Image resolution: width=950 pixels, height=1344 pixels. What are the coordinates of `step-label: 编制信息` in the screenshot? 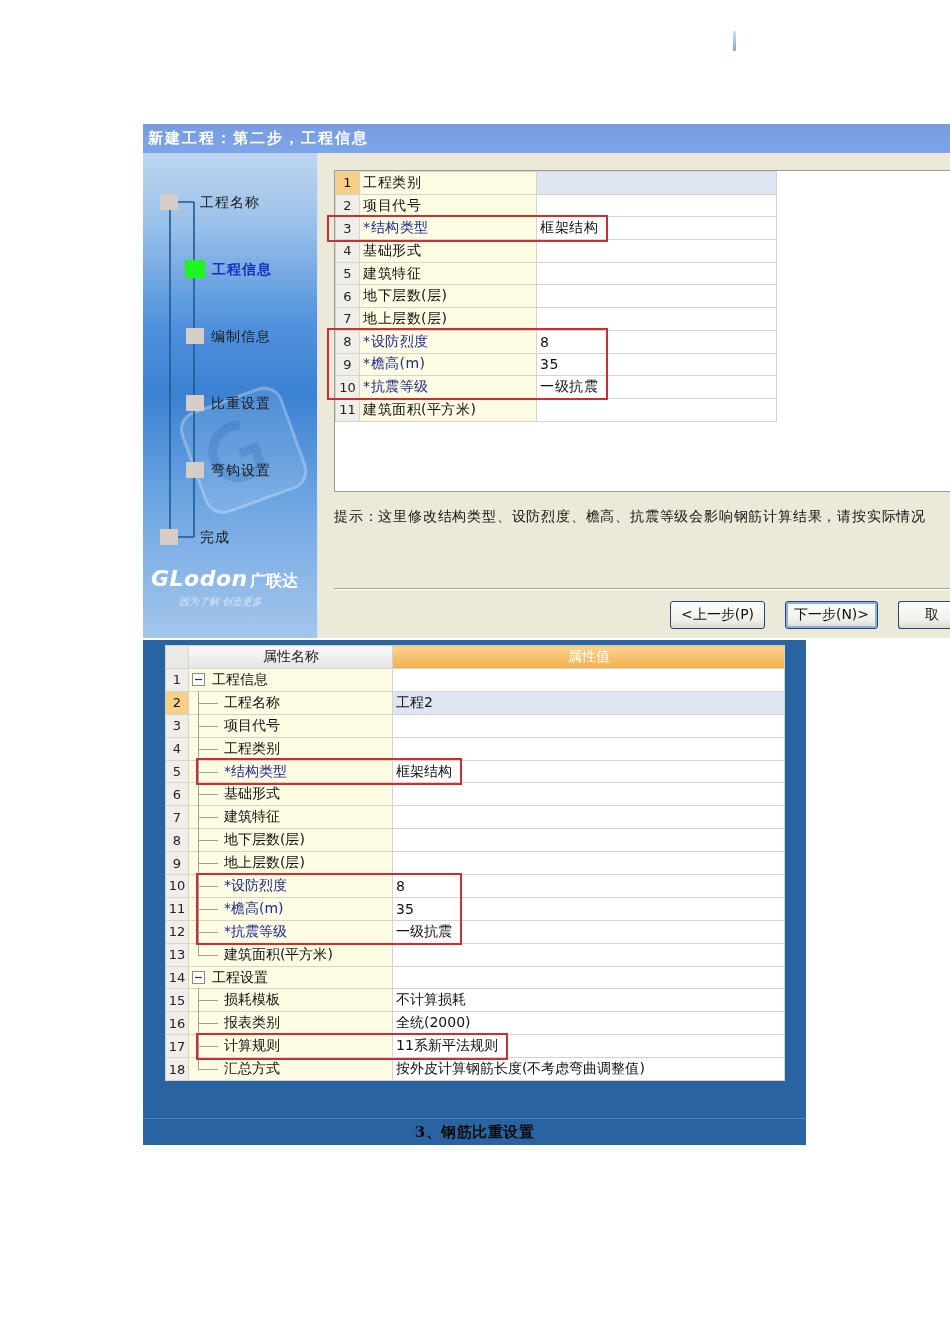 It's located at (241, 336).